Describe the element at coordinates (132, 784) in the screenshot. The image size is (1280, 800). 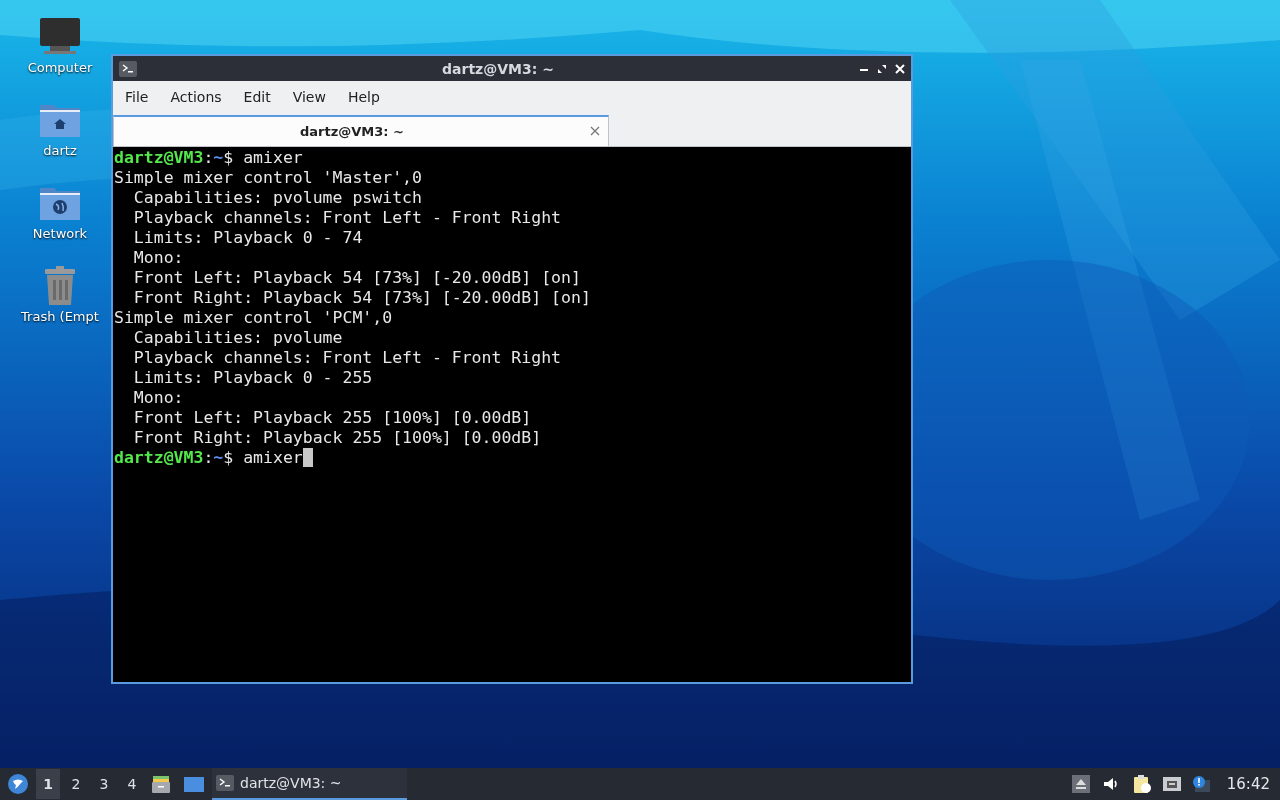
I see `workspace-button: 4` at that location.